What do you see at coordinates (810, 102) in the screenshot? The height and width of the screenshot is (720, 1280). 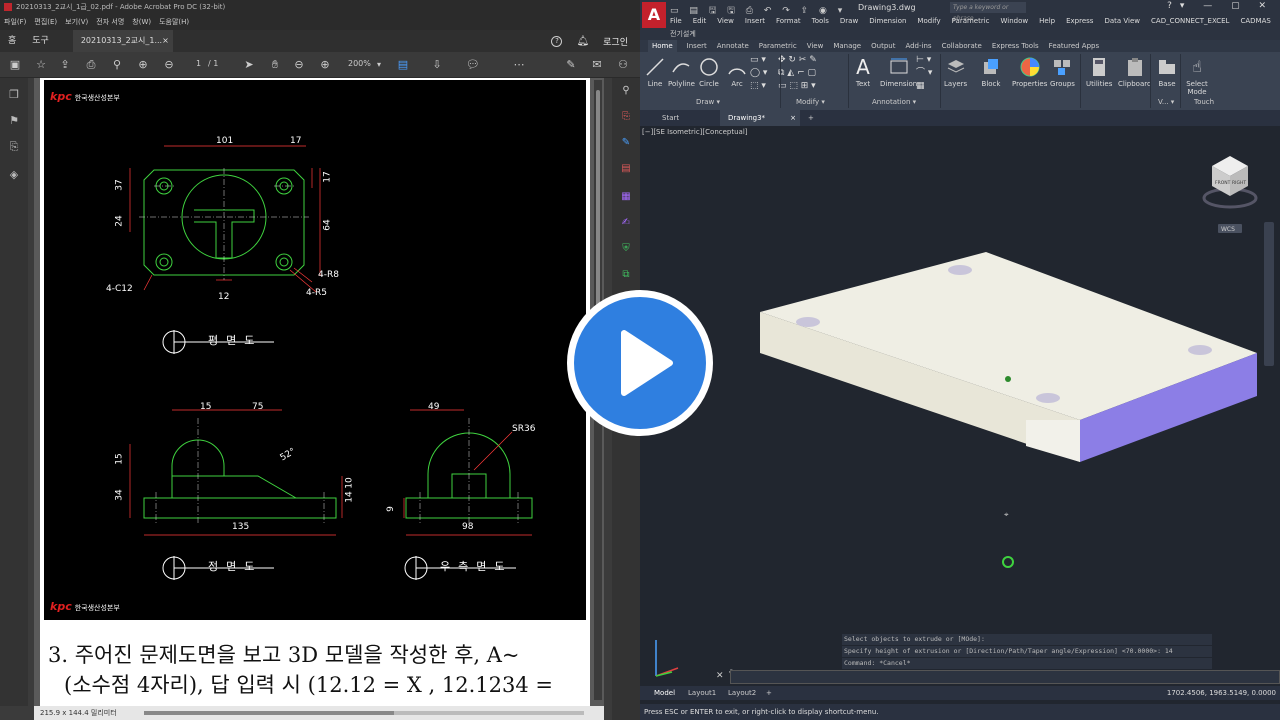 I see `panel-modify: Modify ▾` at bounding box center [810, 102].